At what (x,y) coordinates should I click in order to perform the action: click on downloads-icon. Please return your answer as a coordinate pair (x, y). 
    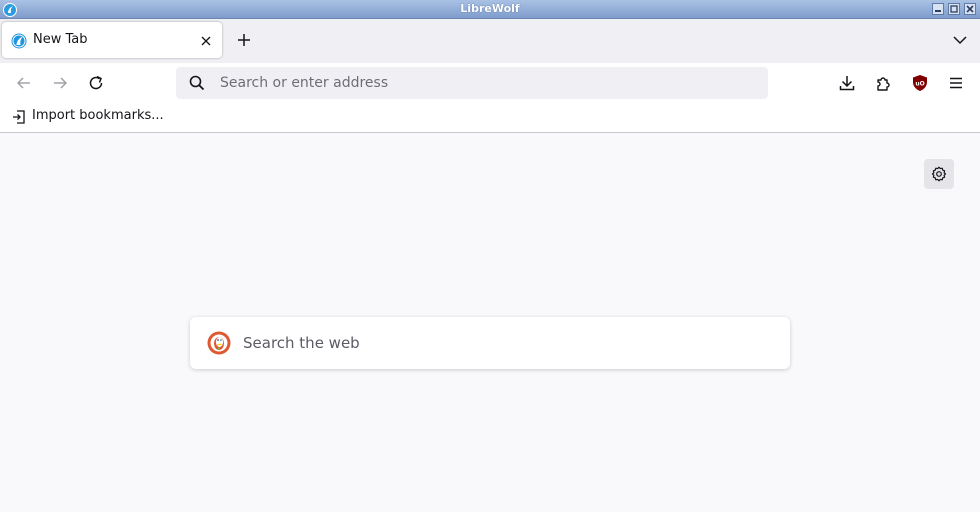
    Looking at the image, I should click on (847, 83).